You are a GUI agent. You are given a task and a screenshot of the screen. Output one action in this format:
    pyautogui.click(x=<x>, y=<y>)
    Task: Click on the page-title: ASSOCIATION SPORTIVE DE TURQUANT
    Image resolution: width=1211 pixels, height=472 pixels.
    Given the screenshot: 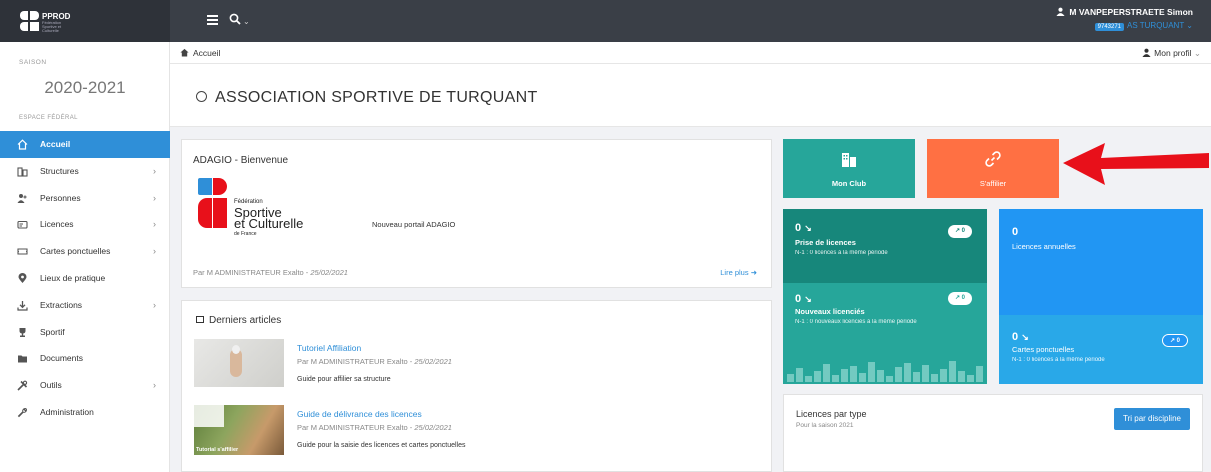 What is the action you would take?
    pyautogui.click(x=376, y=97)
    